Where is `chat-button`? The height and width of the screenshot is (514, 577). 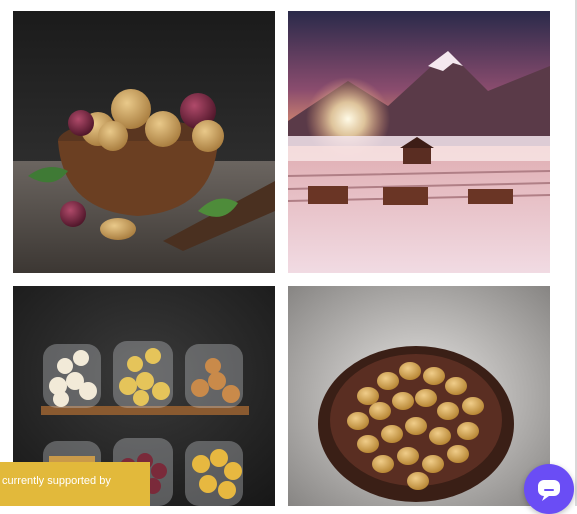
chat-button is located at coordinates (549, 489).